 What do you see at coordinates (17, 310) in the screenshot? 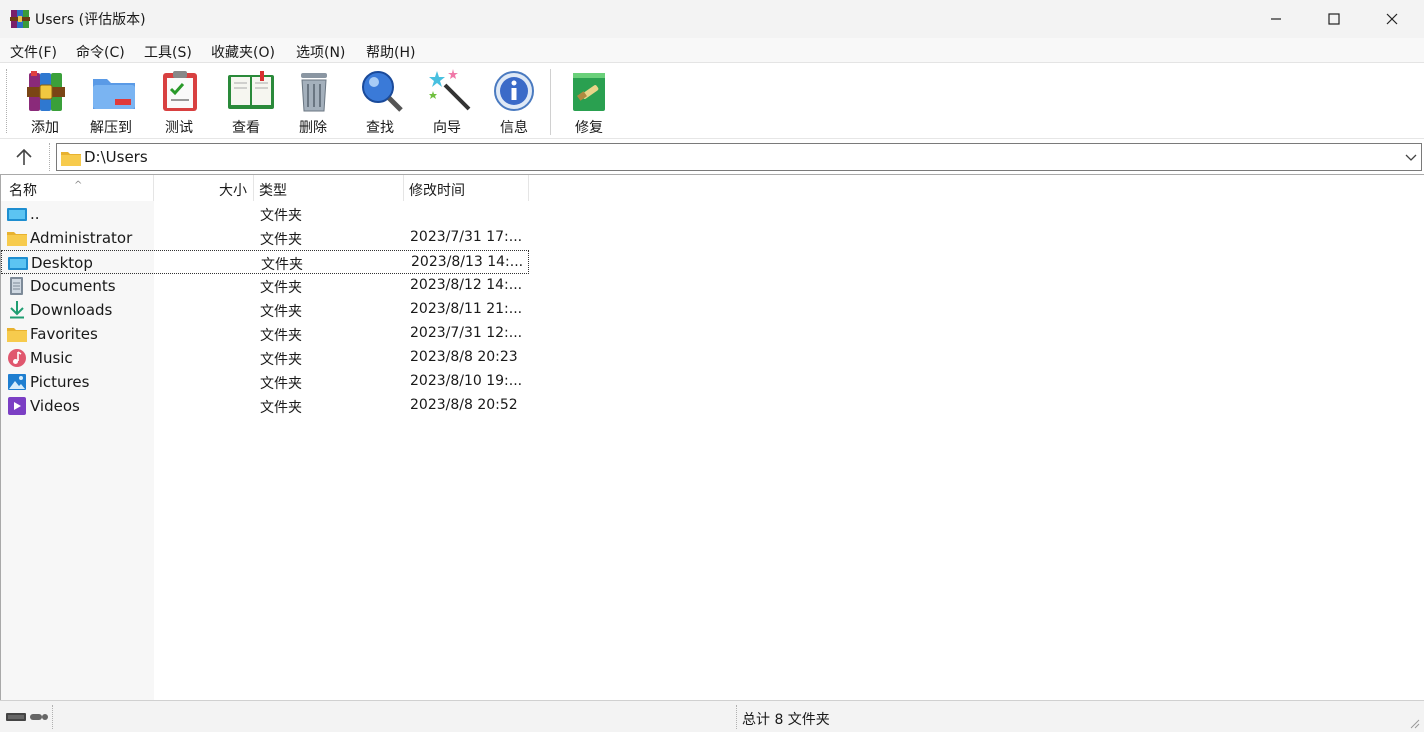
I see `downloads-icon` at bounding box center [17, 310].